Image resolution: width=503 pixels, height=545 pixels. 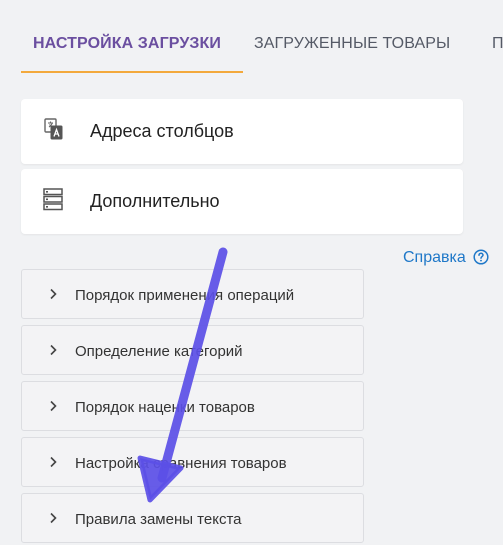 I want to click on tab-bar: НАСТРОЙКА ЗАГРУЗКИ ЗАГРУЖЕННЫЕ ТОВАРЫ П, so click(x=251, y=37).